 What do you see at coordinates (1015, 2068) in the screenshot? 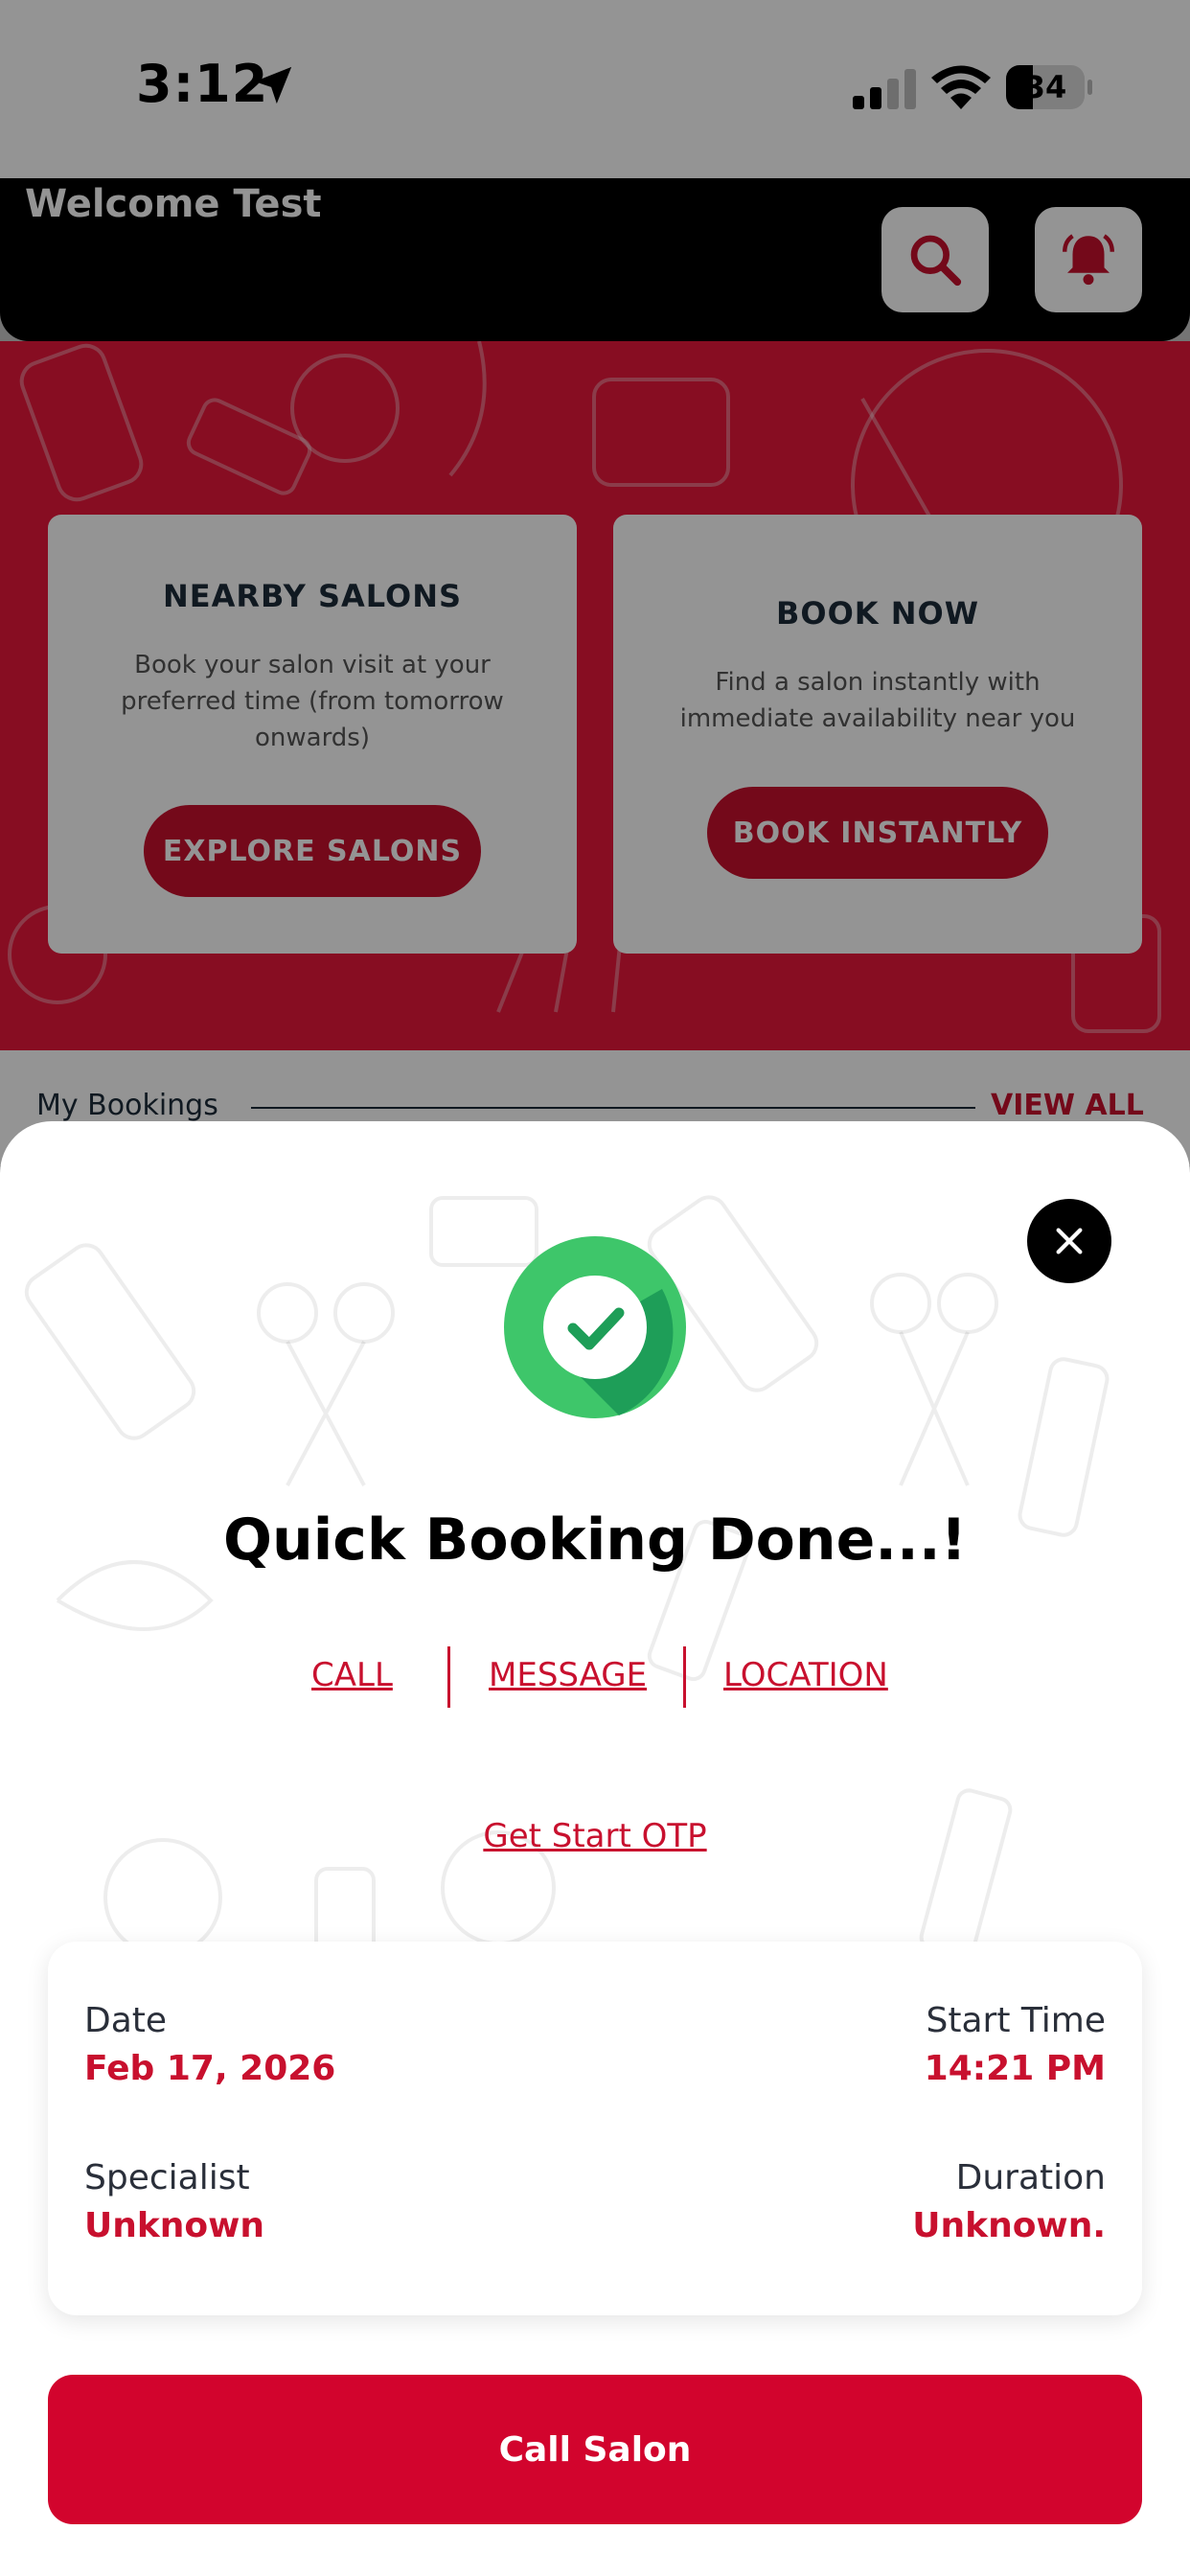
I see `start-time-value: 14:21 PM` at bounding box center [1015, 2068].